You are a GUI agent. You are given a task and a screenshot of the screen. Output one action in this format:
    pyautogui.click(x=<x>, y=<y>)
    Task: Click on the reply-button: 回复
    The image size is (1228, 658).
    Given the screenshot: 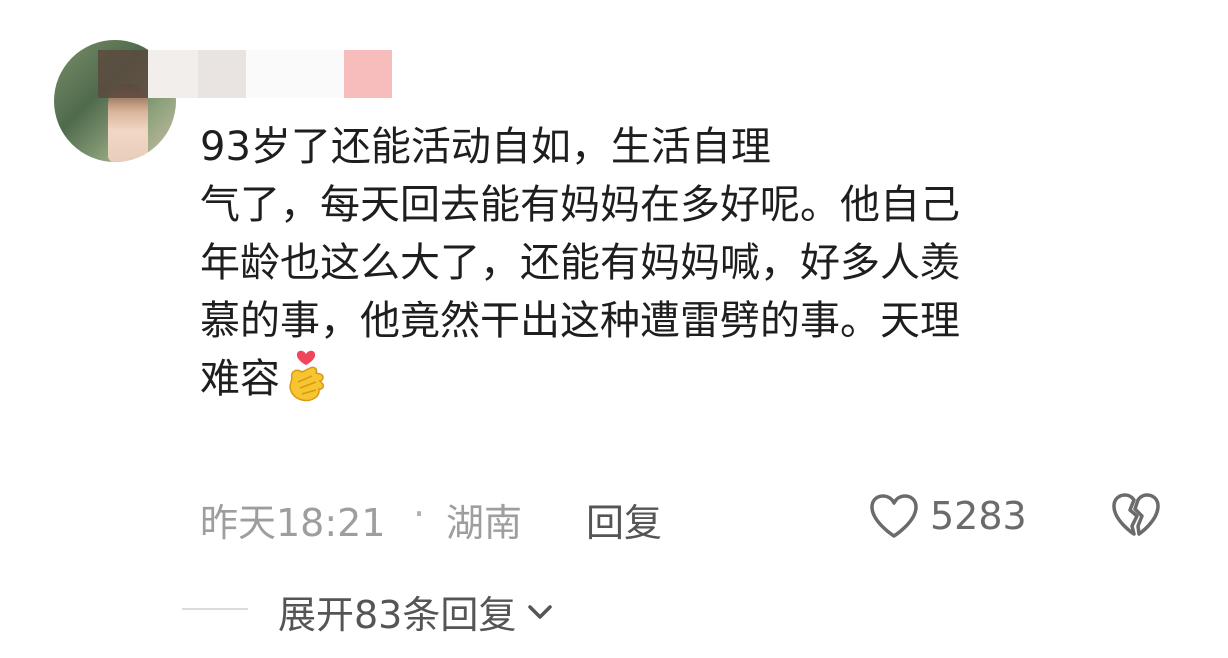 What is the action you would take?
    pyautogui.click(x=624, y=519)
    